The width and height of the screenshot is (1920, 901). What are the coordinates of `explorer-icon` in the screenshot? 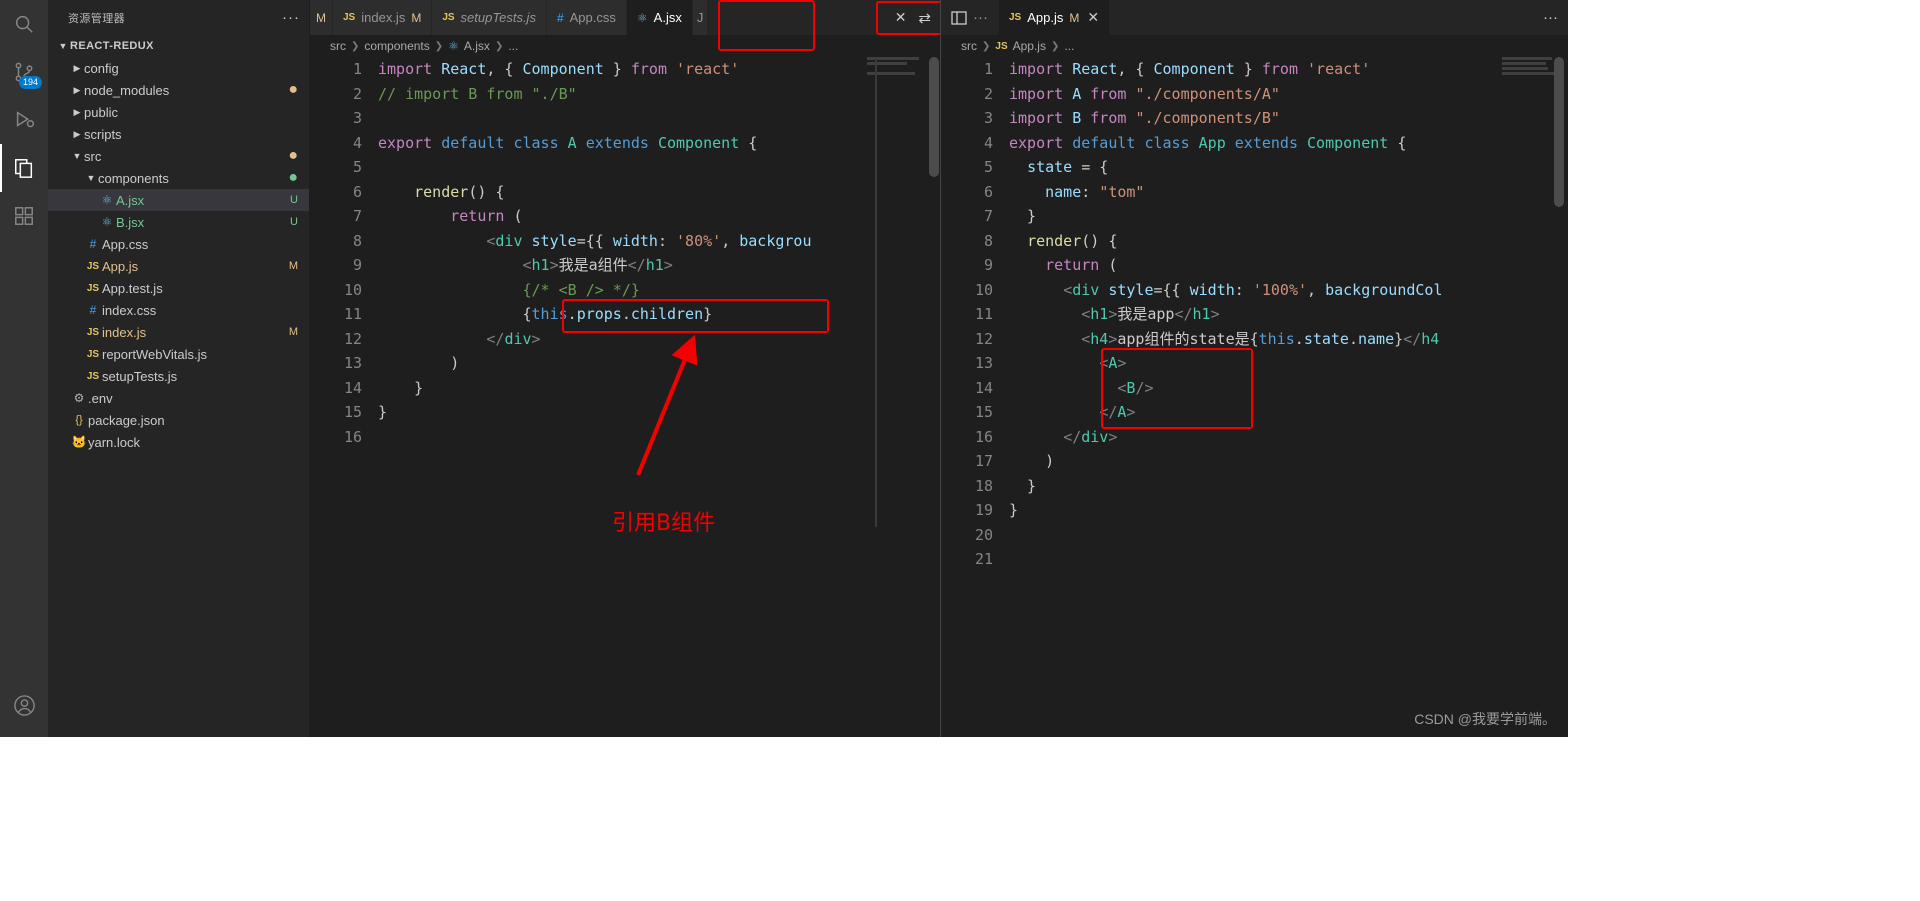 It's located at (24, 168).